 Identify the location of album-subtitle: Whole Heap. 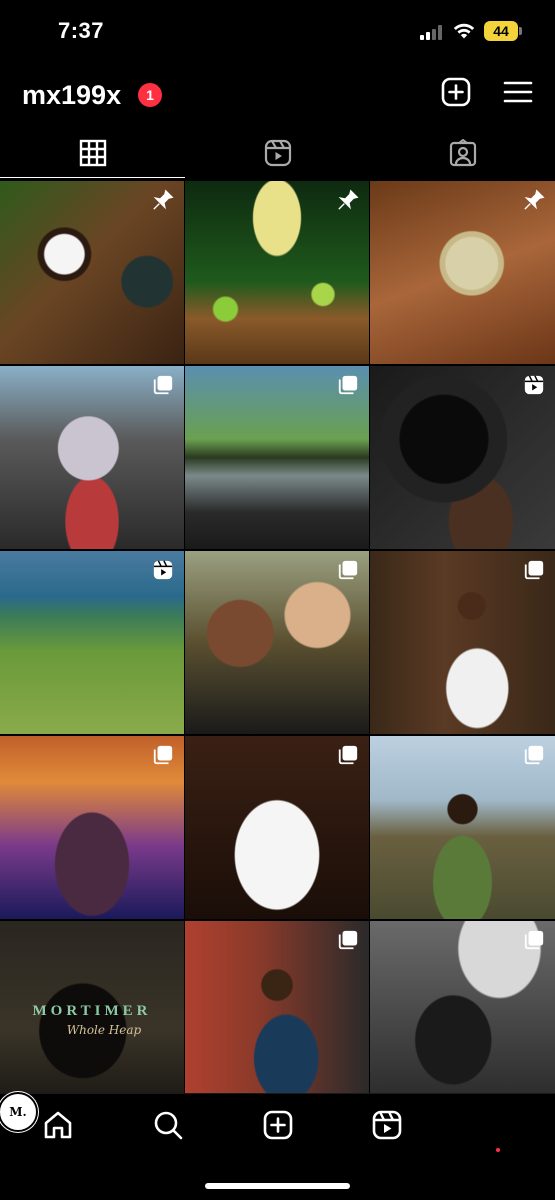
(104, 1030).